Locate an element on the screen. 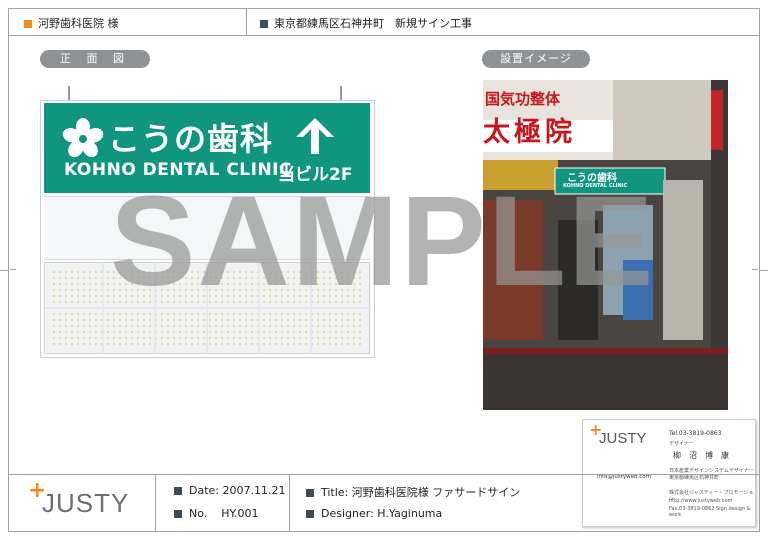  orange-square-icon is located at coordinates (28, 24).